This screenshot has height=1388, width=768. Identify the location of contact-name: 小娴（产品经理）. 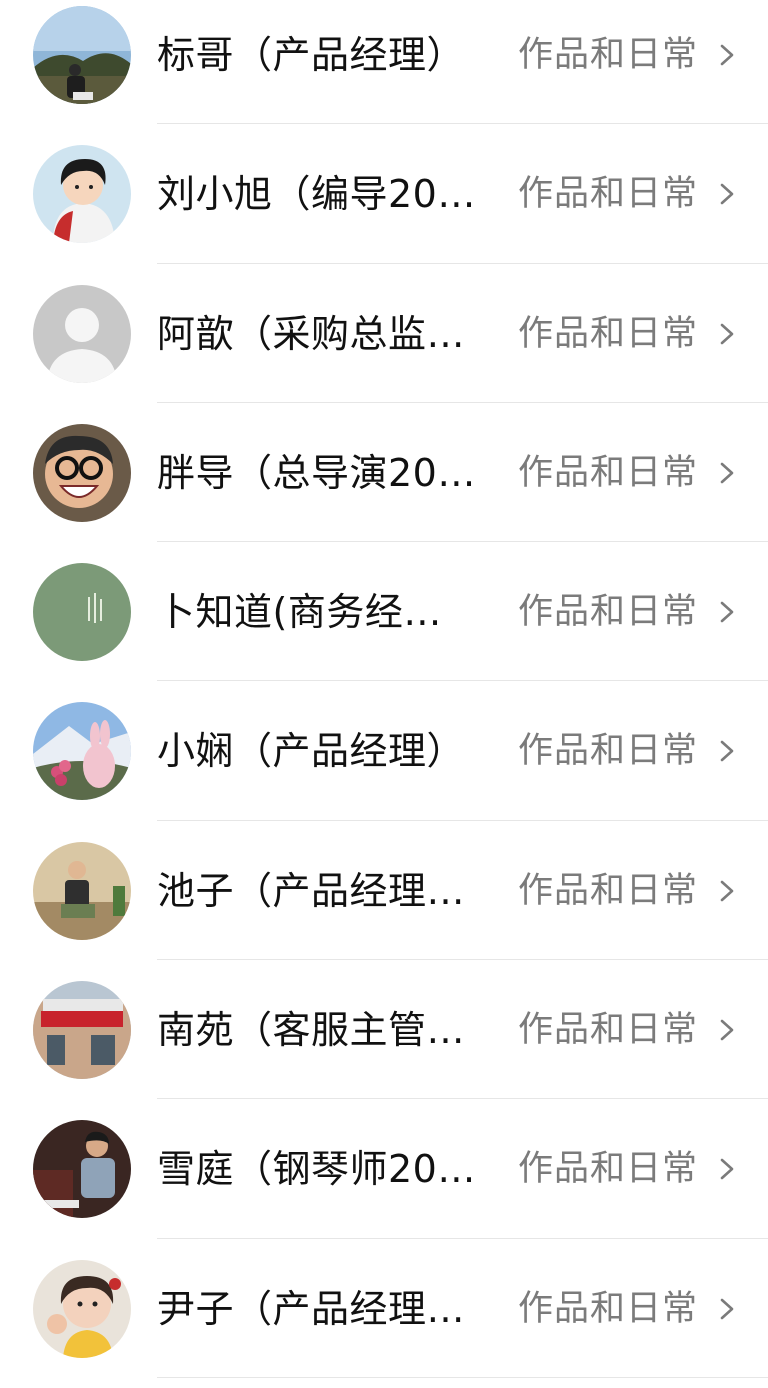
(311, 751).